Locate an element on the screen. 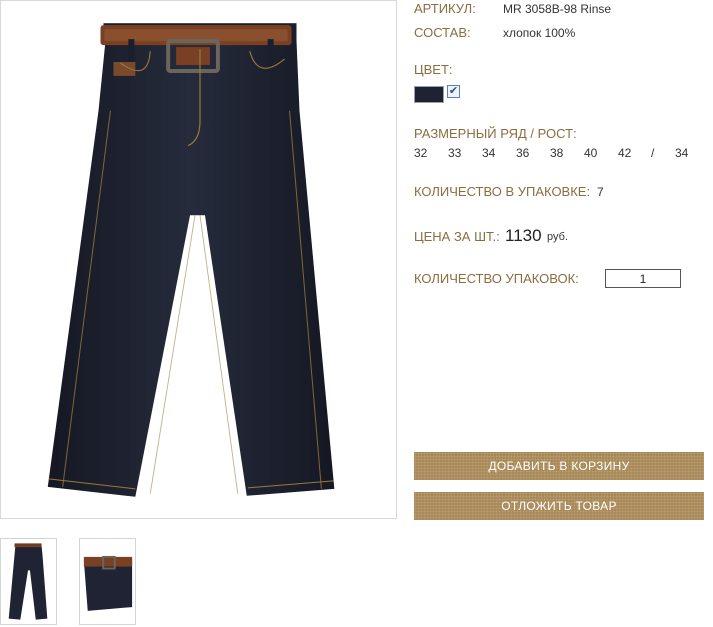 This screenshot has width=713, height=627. color-swatch is located at coordinates (429, 94).